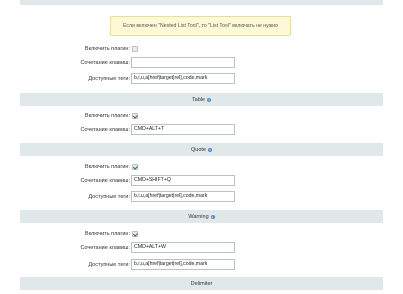 This screenshot has width=403, height=294. What do you see at coordinates (198, 149) in the screenshot?
I see `section-title: Quote` at bounding box center [198, 149].